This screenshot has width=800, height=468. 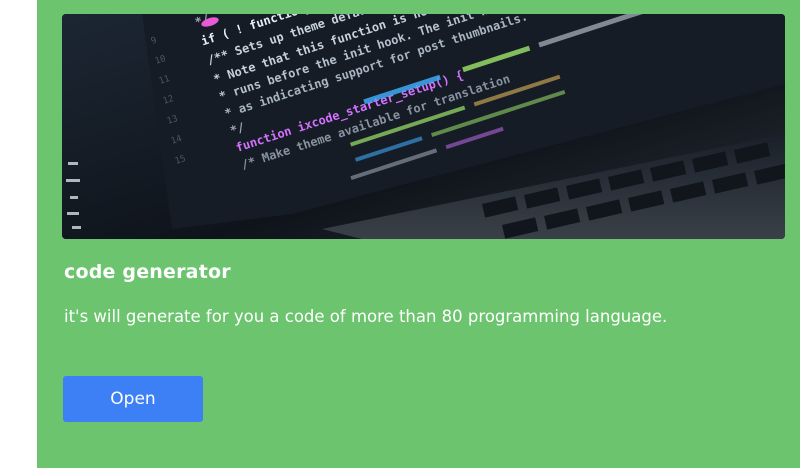 I want to click on card-title: code generator, so click(x=147, y=272).